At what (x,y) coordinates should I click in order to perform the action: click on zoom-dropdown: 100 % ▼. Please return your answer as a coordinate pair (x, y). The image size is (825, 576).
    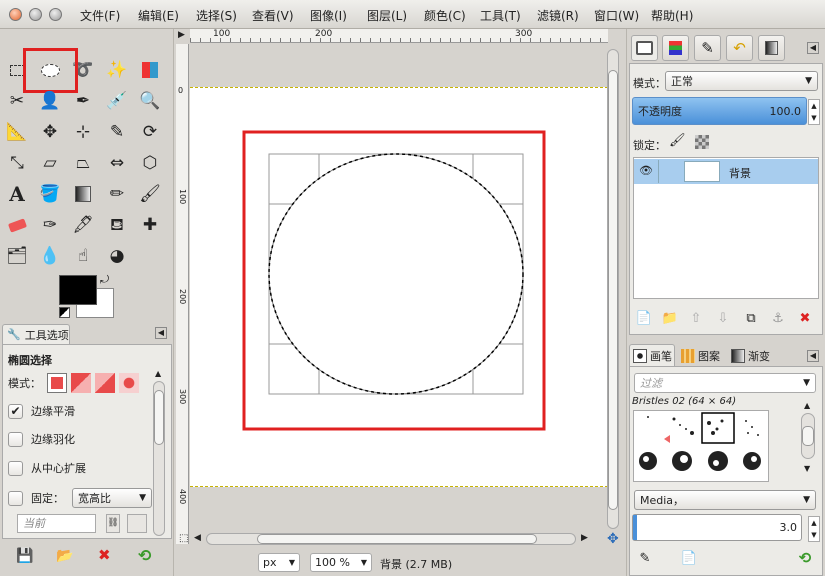
    Looking at the image, I should click on (341, 562).